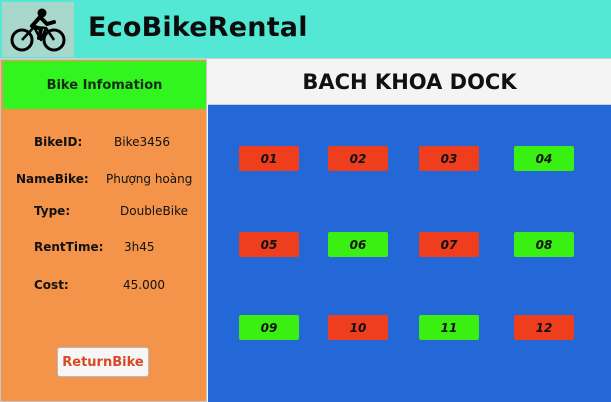 Image resolution: width=611 pixels, height=402 pixels. Describe the element at coordinates (52, 179) in the screenshot. I see `bike-name-label: NameBike:` at that location.